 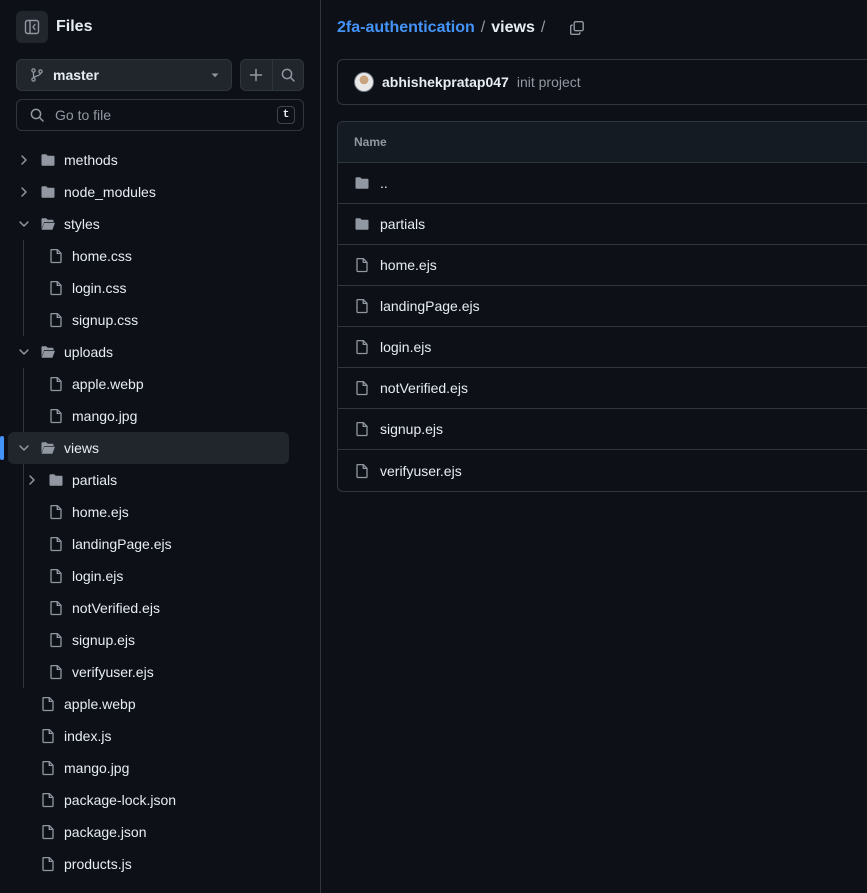 What do you see at coordinates (256, 75) in the screenshot?
I see `add-file-button` at bounding box center [256, 75].